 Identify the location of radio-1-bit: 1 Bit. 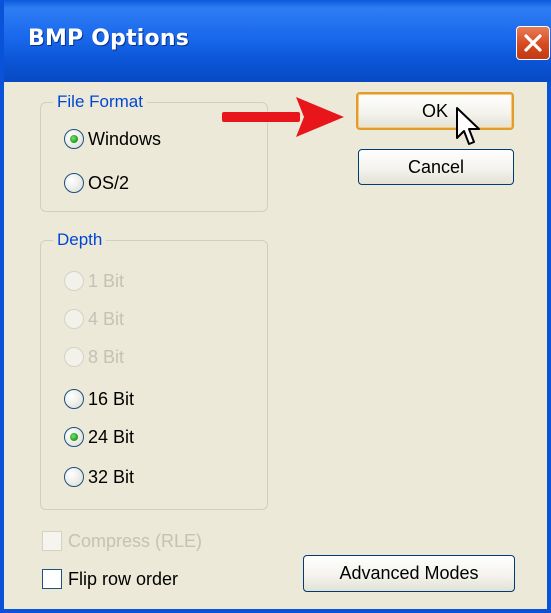
(94, 281).